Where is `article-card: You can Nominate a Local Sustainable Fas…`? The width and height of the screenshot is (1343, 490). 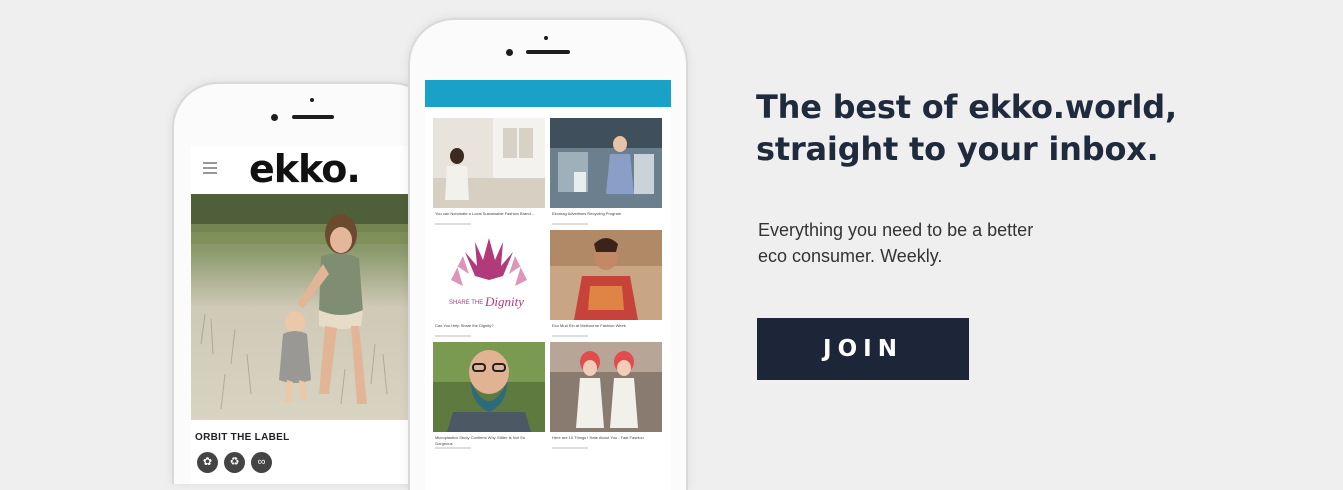 article-card: You can Nominate a Local Sustainable Fas… is located at coordinates (489, 171).